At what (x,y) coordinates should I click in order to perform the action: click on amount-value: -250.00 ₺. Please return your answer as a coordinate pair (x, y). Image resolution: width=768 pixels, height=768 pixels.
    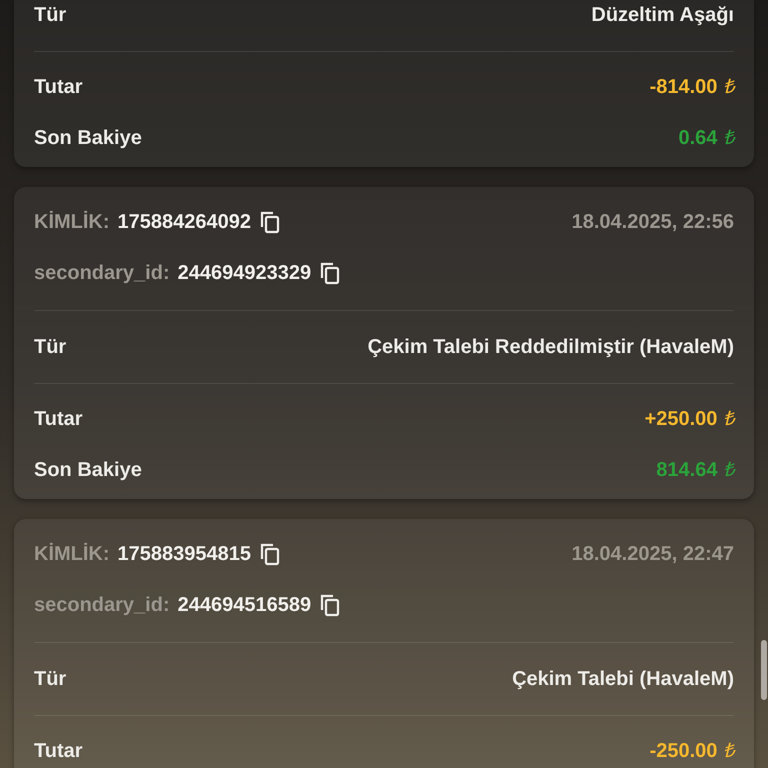
    Looking at the image, I should click on (692, 751).